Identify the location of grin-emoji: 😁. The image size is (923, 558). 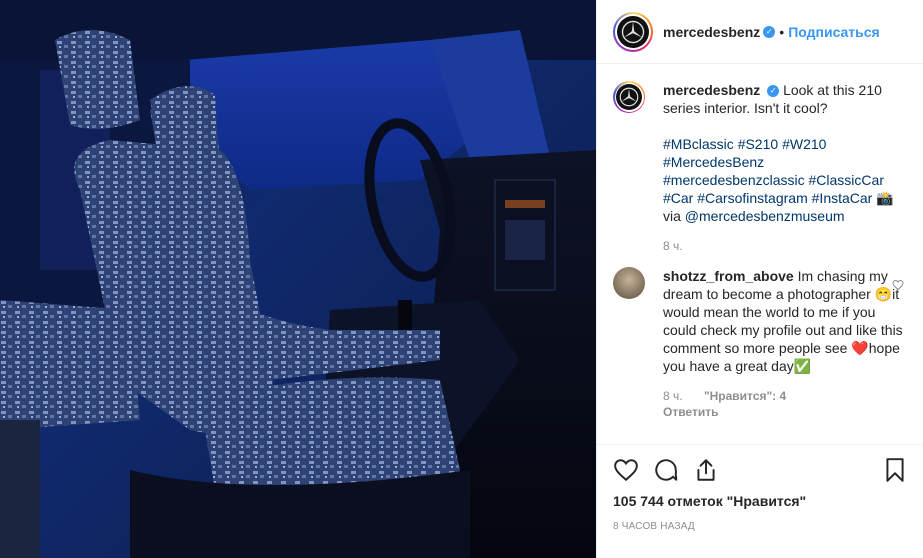
(883, 294).